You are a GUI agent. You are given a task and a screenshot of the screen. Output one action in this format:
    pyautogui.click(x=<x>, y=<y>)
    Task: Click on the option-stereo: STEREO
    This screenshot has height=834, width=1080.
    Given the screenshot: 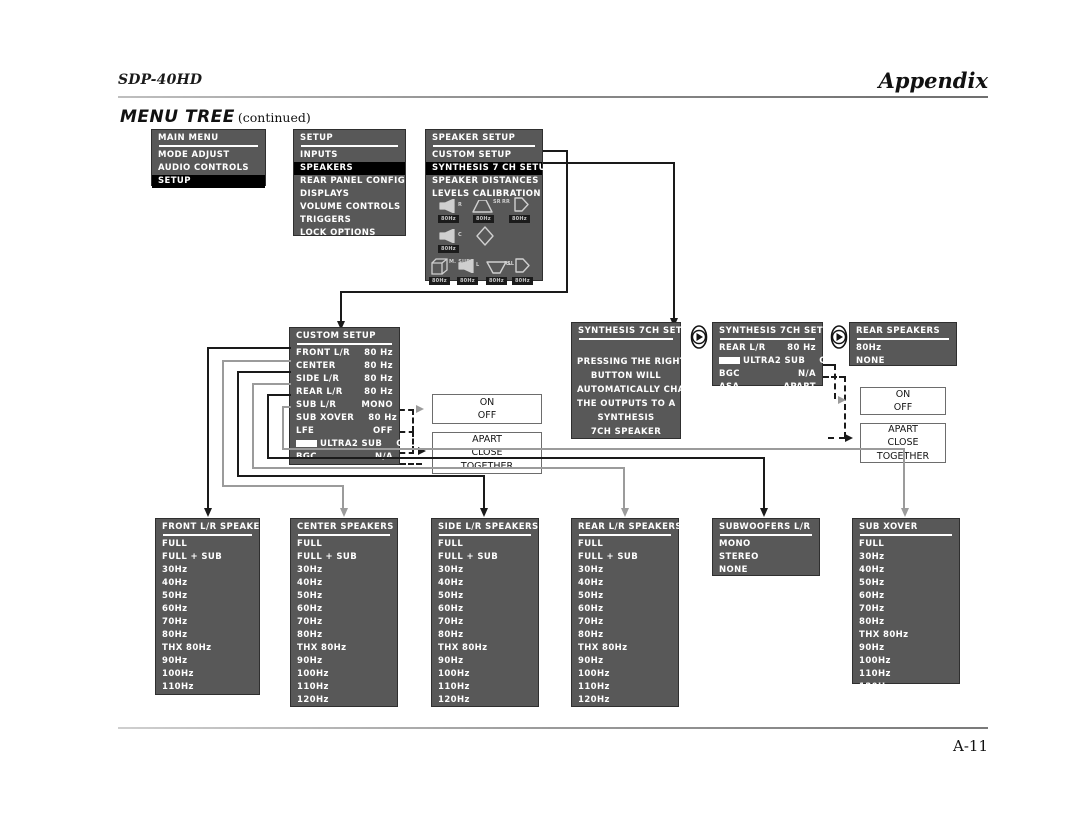 What is the action you would take?
    pyautogui.click(x=766, y=557)
    